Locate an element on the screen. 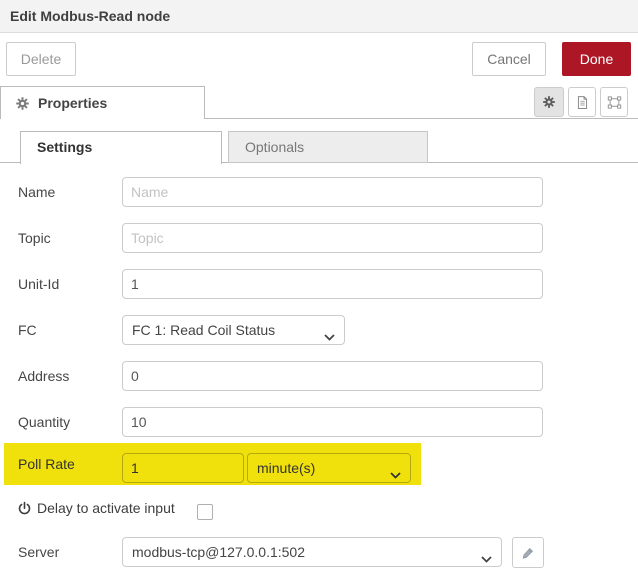 Image resolution: width=638 pixels, height=579 pixels. fc-select: FC 1: Read Coil Status is located at coordinates (233, 330).